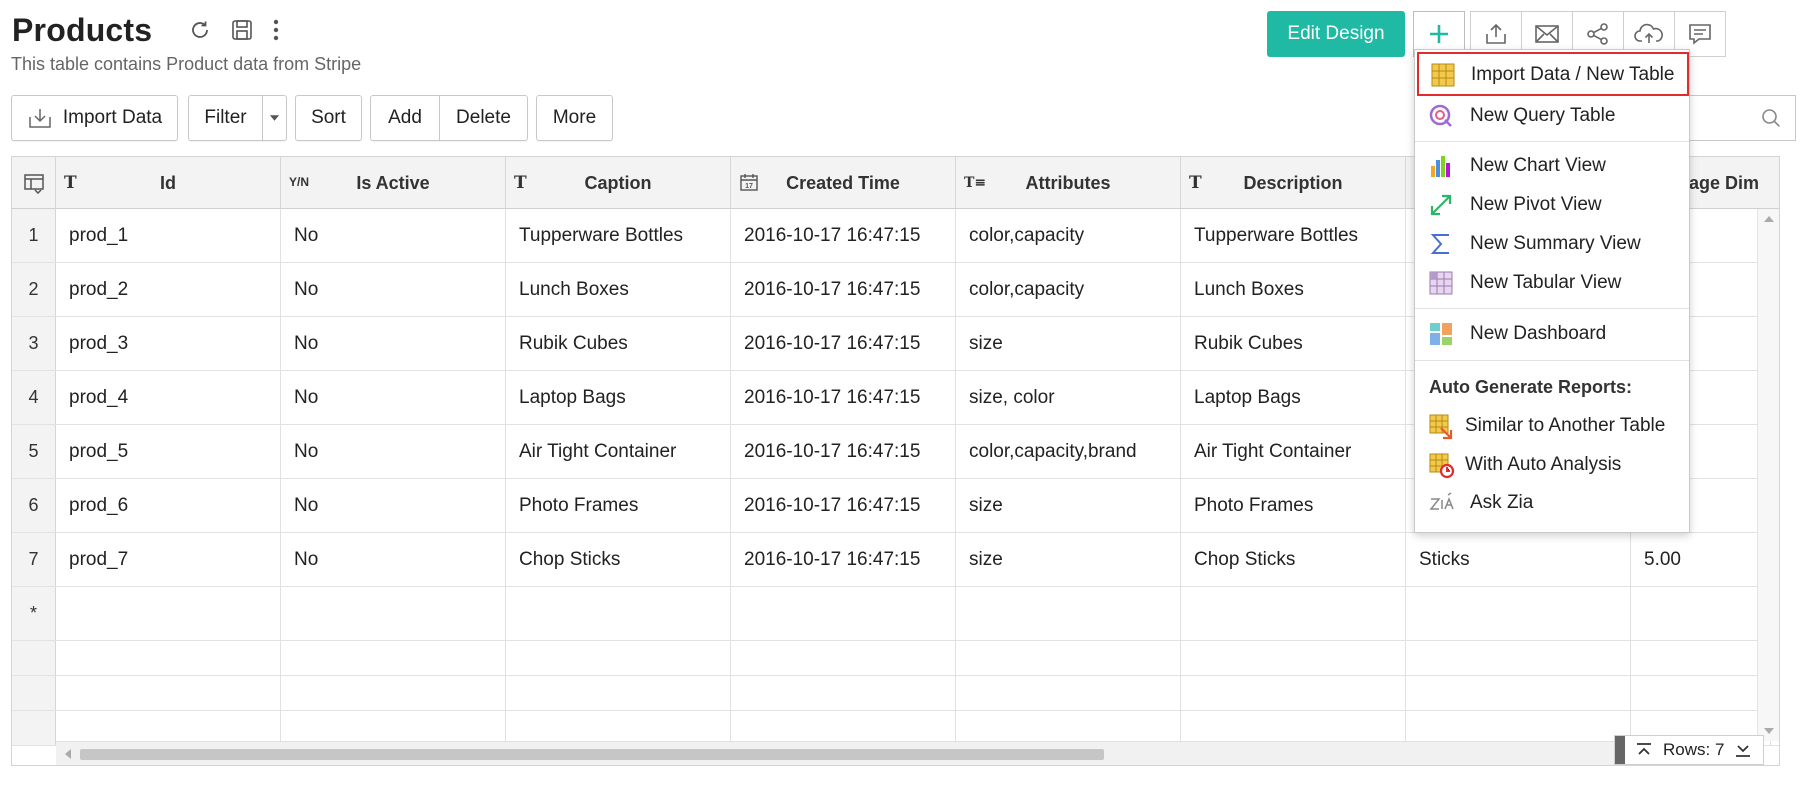 The image size is (1803, 787). I want to click on sort-button: Sort, so click(328, 118).